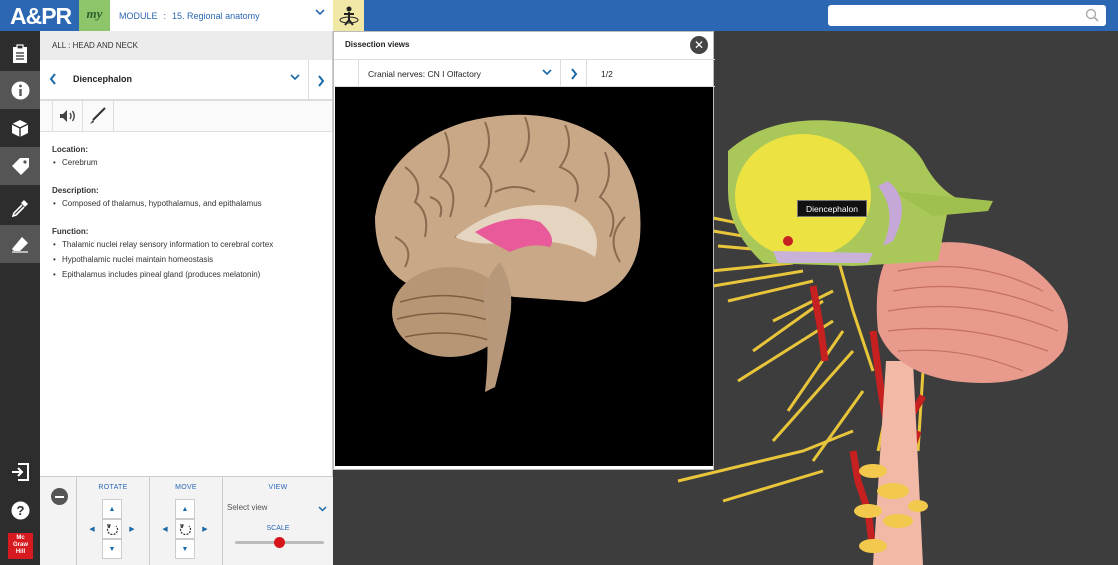 The height and width of the screenshot is (565, 1118). I want to click on body-orientation-button, so click(348, 15).